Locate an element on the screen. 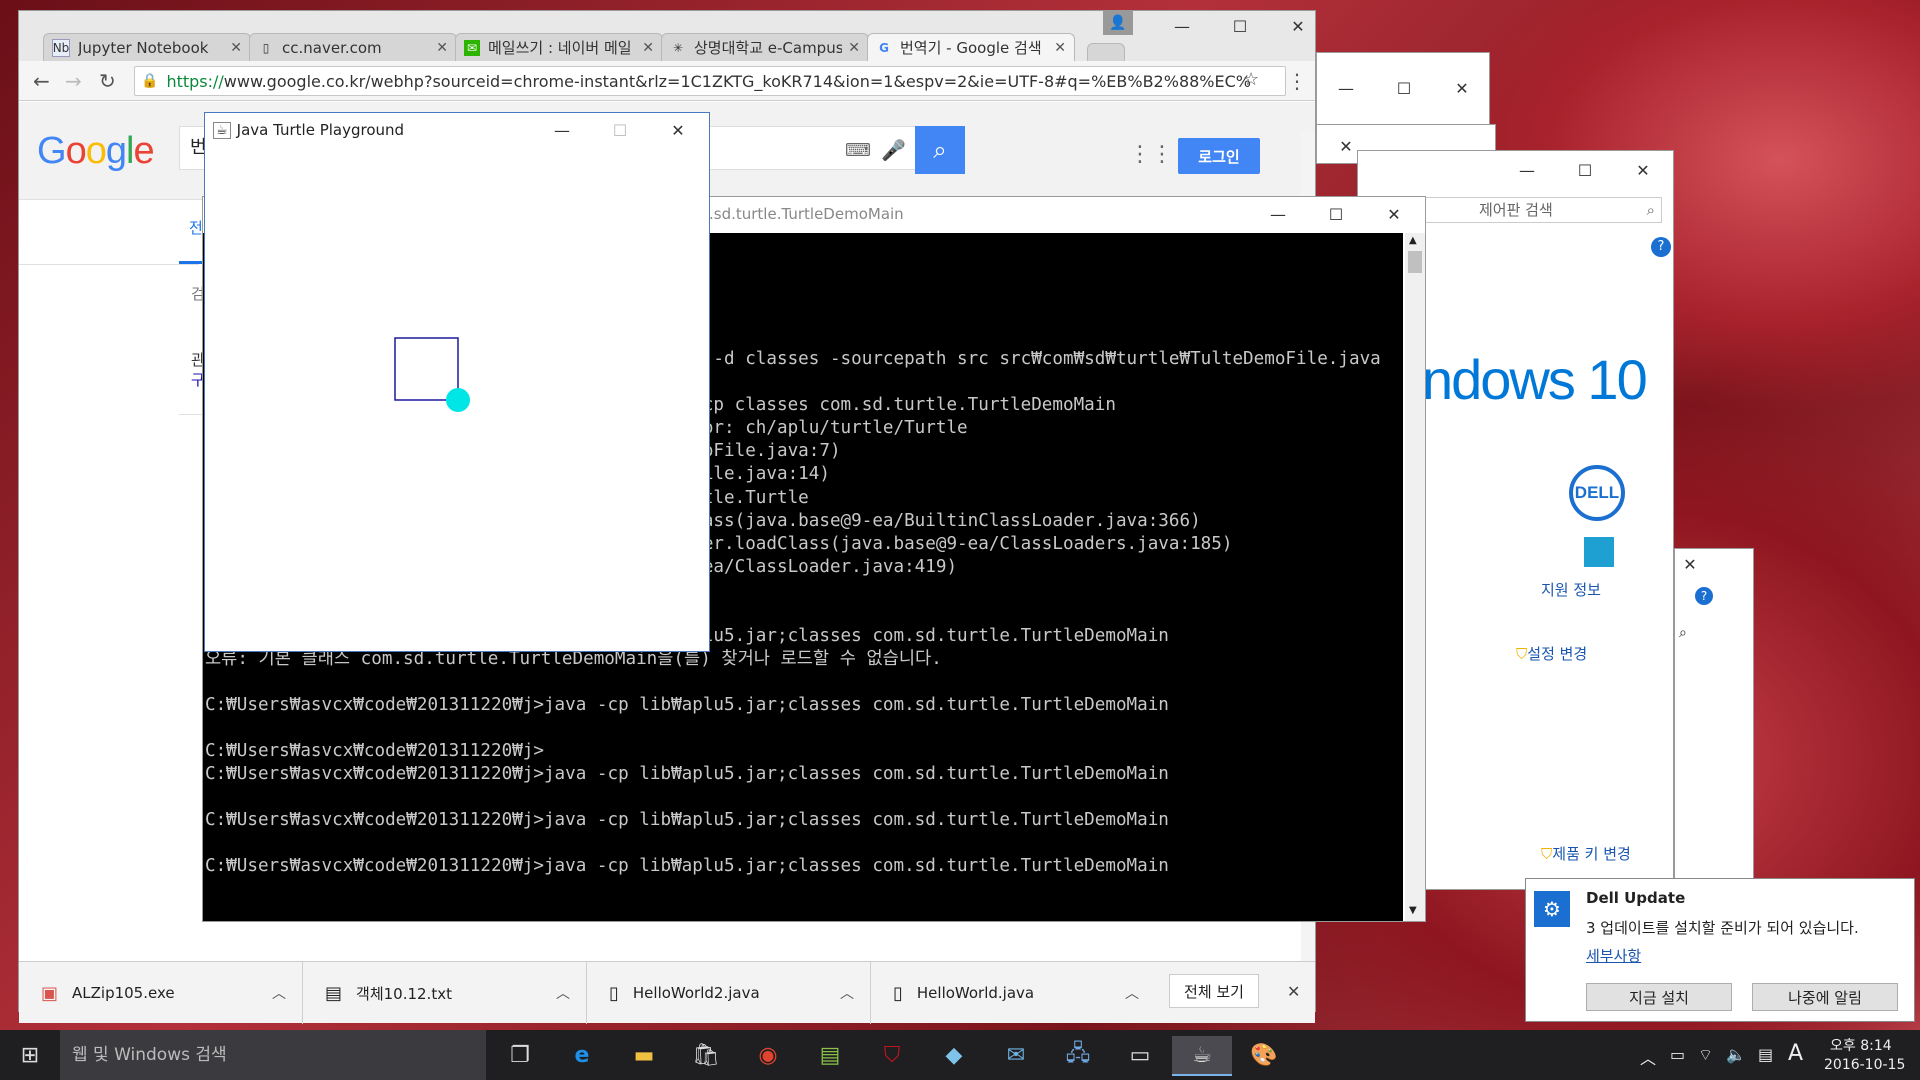 This screenshot has height=1080, width=1920. turtle-window: ☕ Java Turtle Playground — ☐ ✕ is located at coordinates (457, 382).